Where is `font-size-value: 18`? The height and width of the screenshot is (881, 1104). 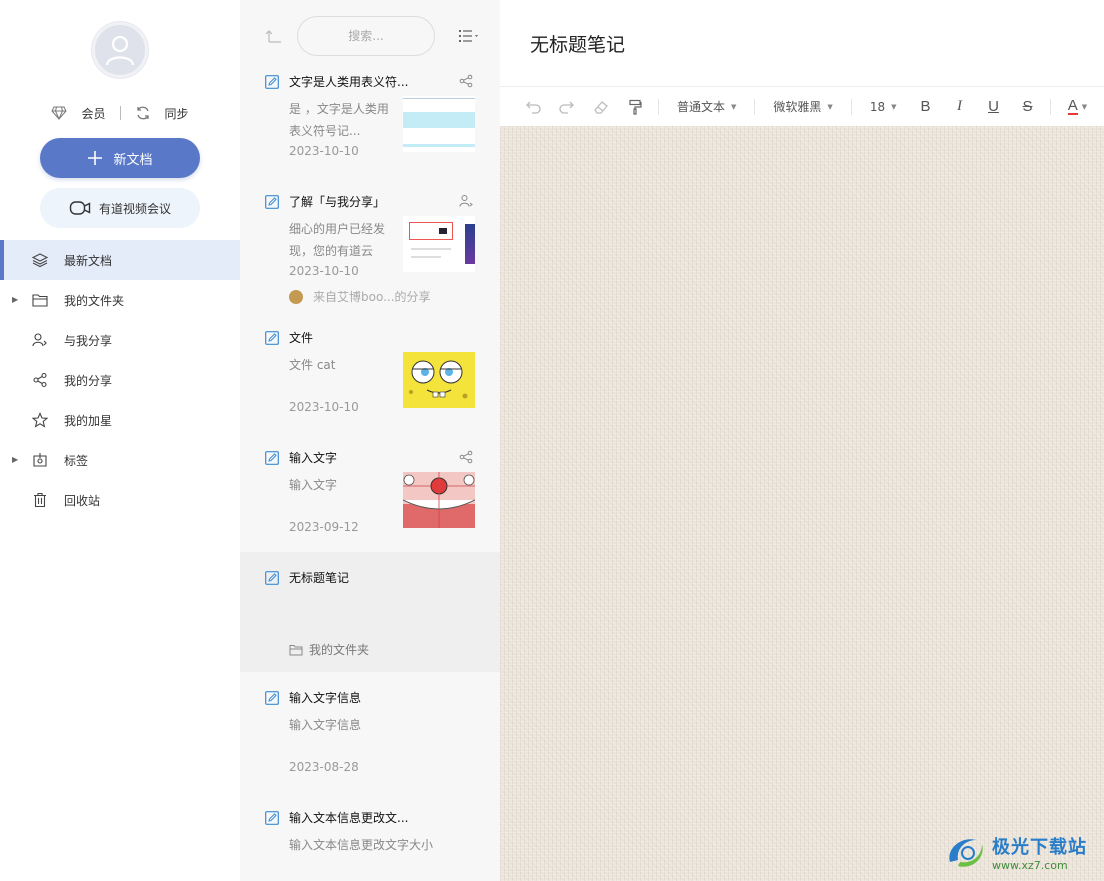
font-size-value: 18 is located at coordinates (877, 106).